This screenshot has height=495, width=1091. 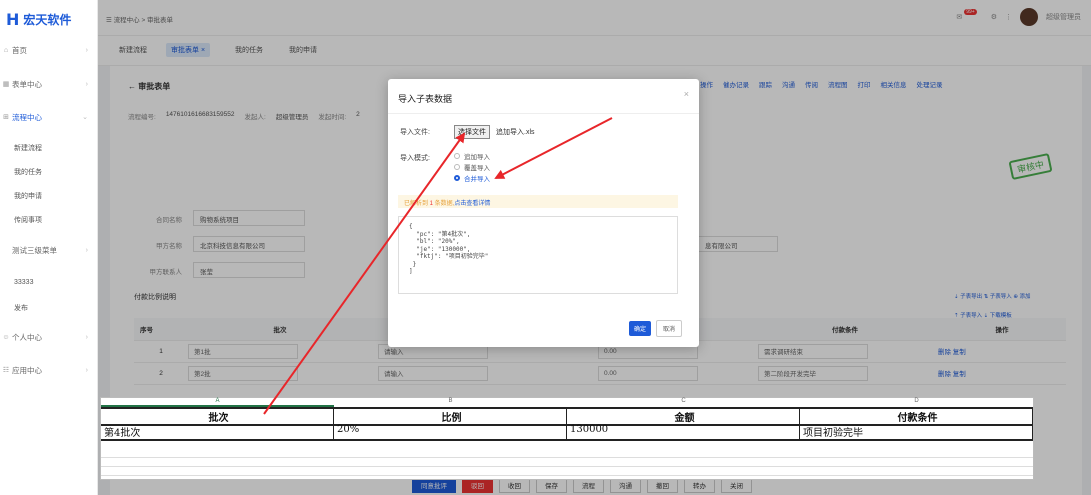 What do you see at coordinates (6, 370) in the screenshot?
I see `app-icon: ☷` at bounding box center [6, 370].